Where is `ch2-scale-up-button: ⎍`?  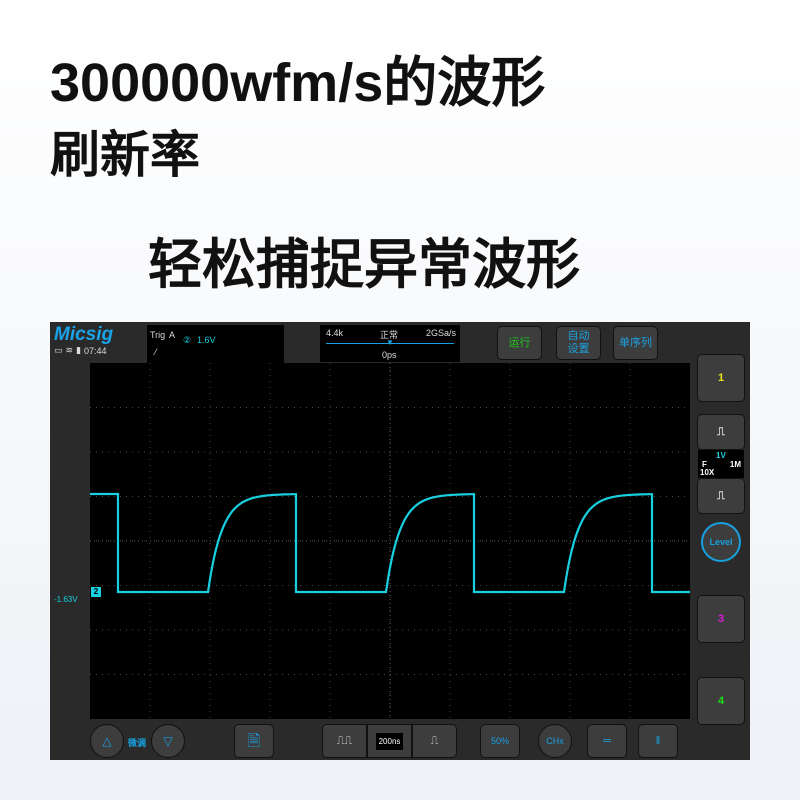
ch2-scale-up-button: ⎍ is located at coordinates (721, 432).